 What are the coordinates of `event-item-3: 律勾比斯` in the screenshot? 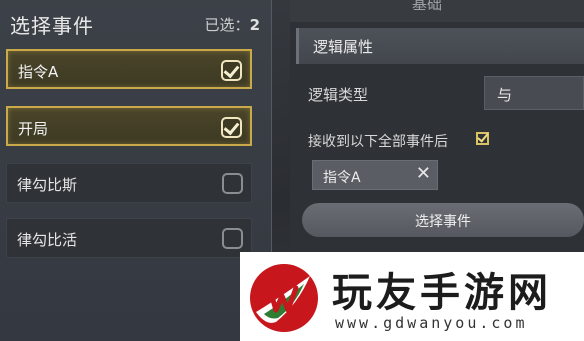 It's located at (129, 183).